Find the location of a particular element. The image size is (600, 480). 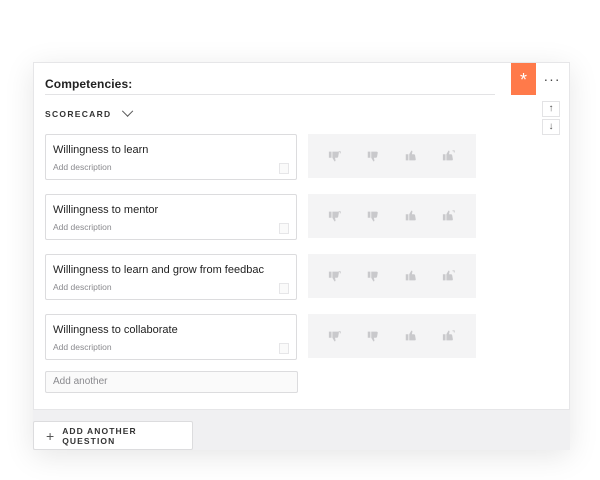

competency-name: Willingness to mentor is located at coordinates (105, 210).